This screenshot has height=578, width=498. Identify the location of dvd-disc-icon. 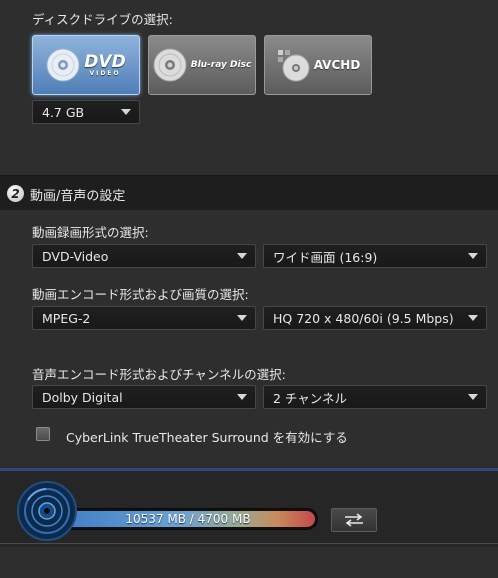
(63, 65).